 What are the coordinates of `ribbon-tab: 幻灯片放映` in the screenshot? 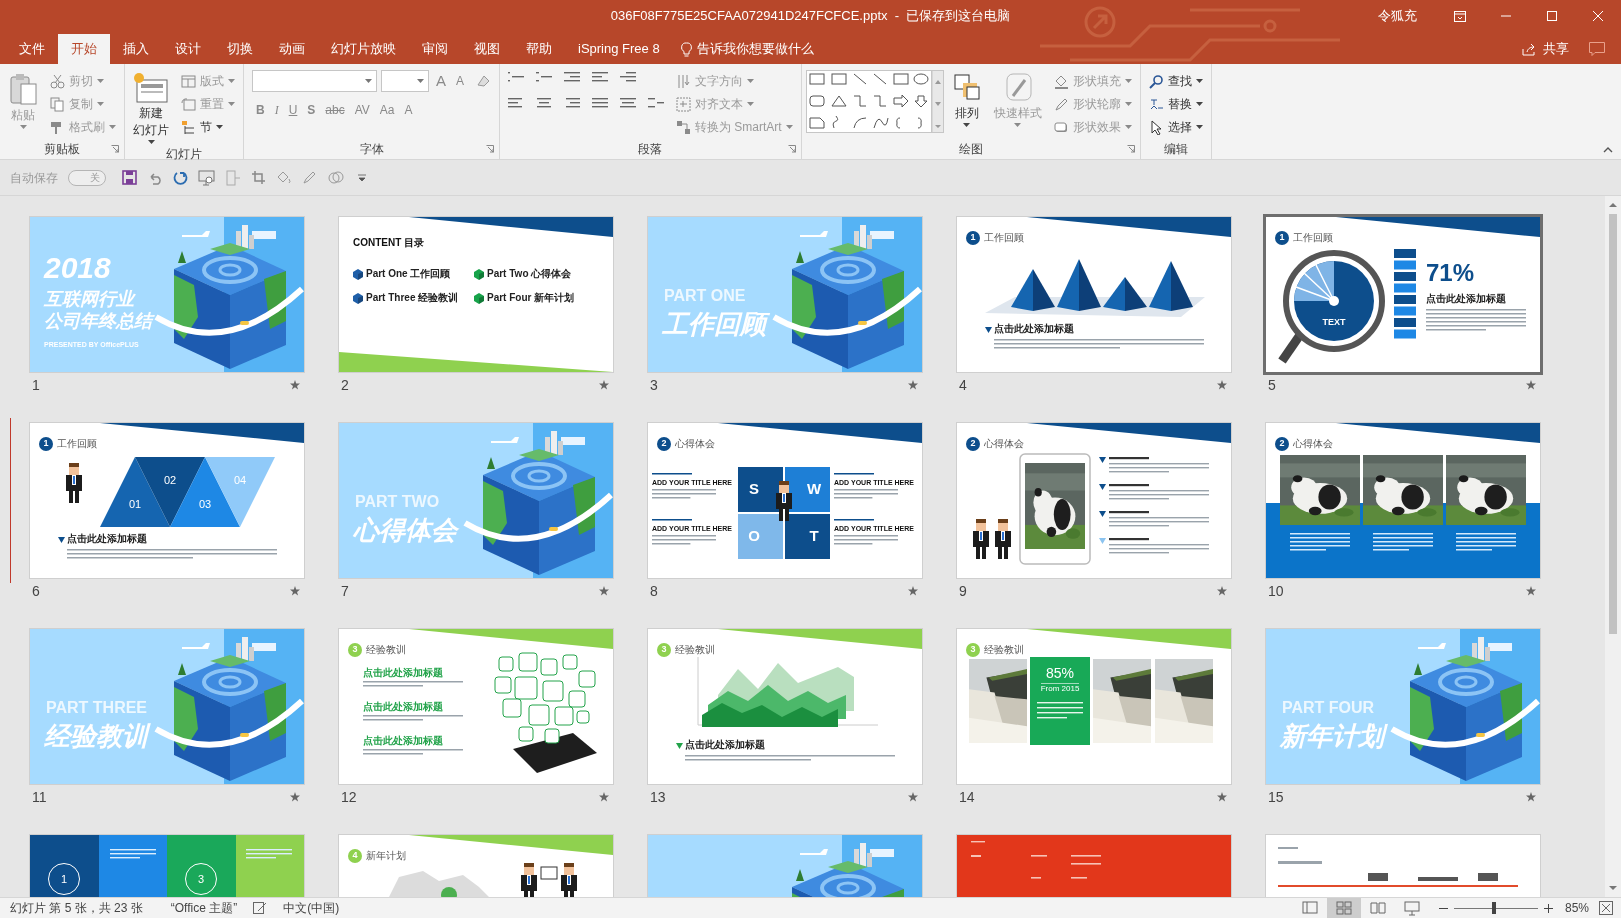 It's located at (363, 49).